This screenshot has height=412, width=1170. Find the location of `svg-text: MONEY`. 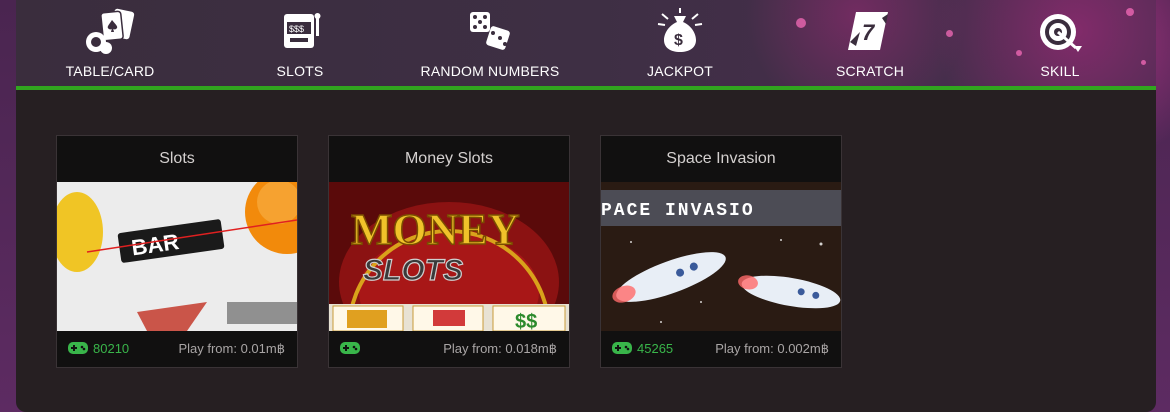

svg-text: MONEY is located at coordinates (435, 229).